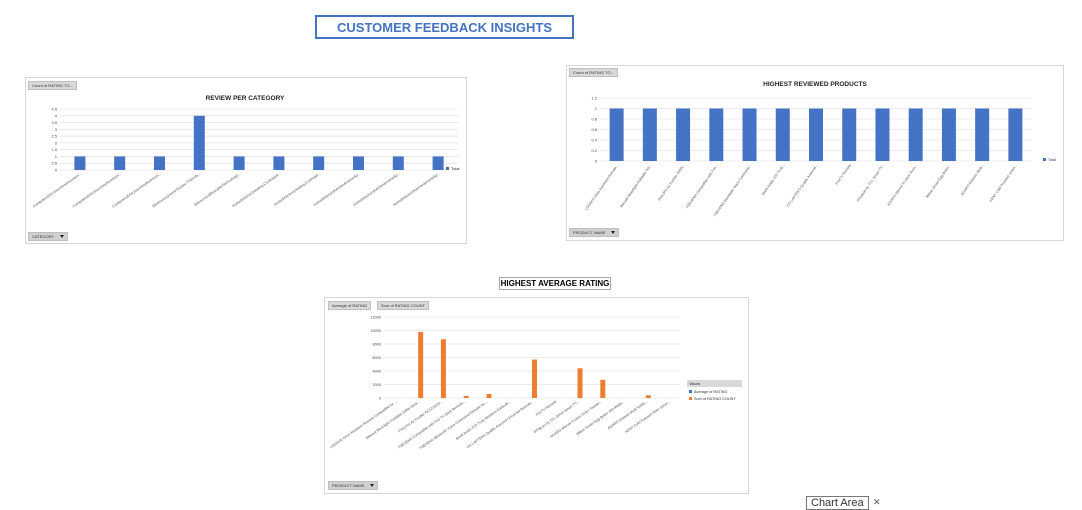 The image size is (1082, 510). Describe the element at coordinates (815, 84) in the screenshot. I see `chart-title: HIGHEST REVIEWED PRODUCTS` at that location.